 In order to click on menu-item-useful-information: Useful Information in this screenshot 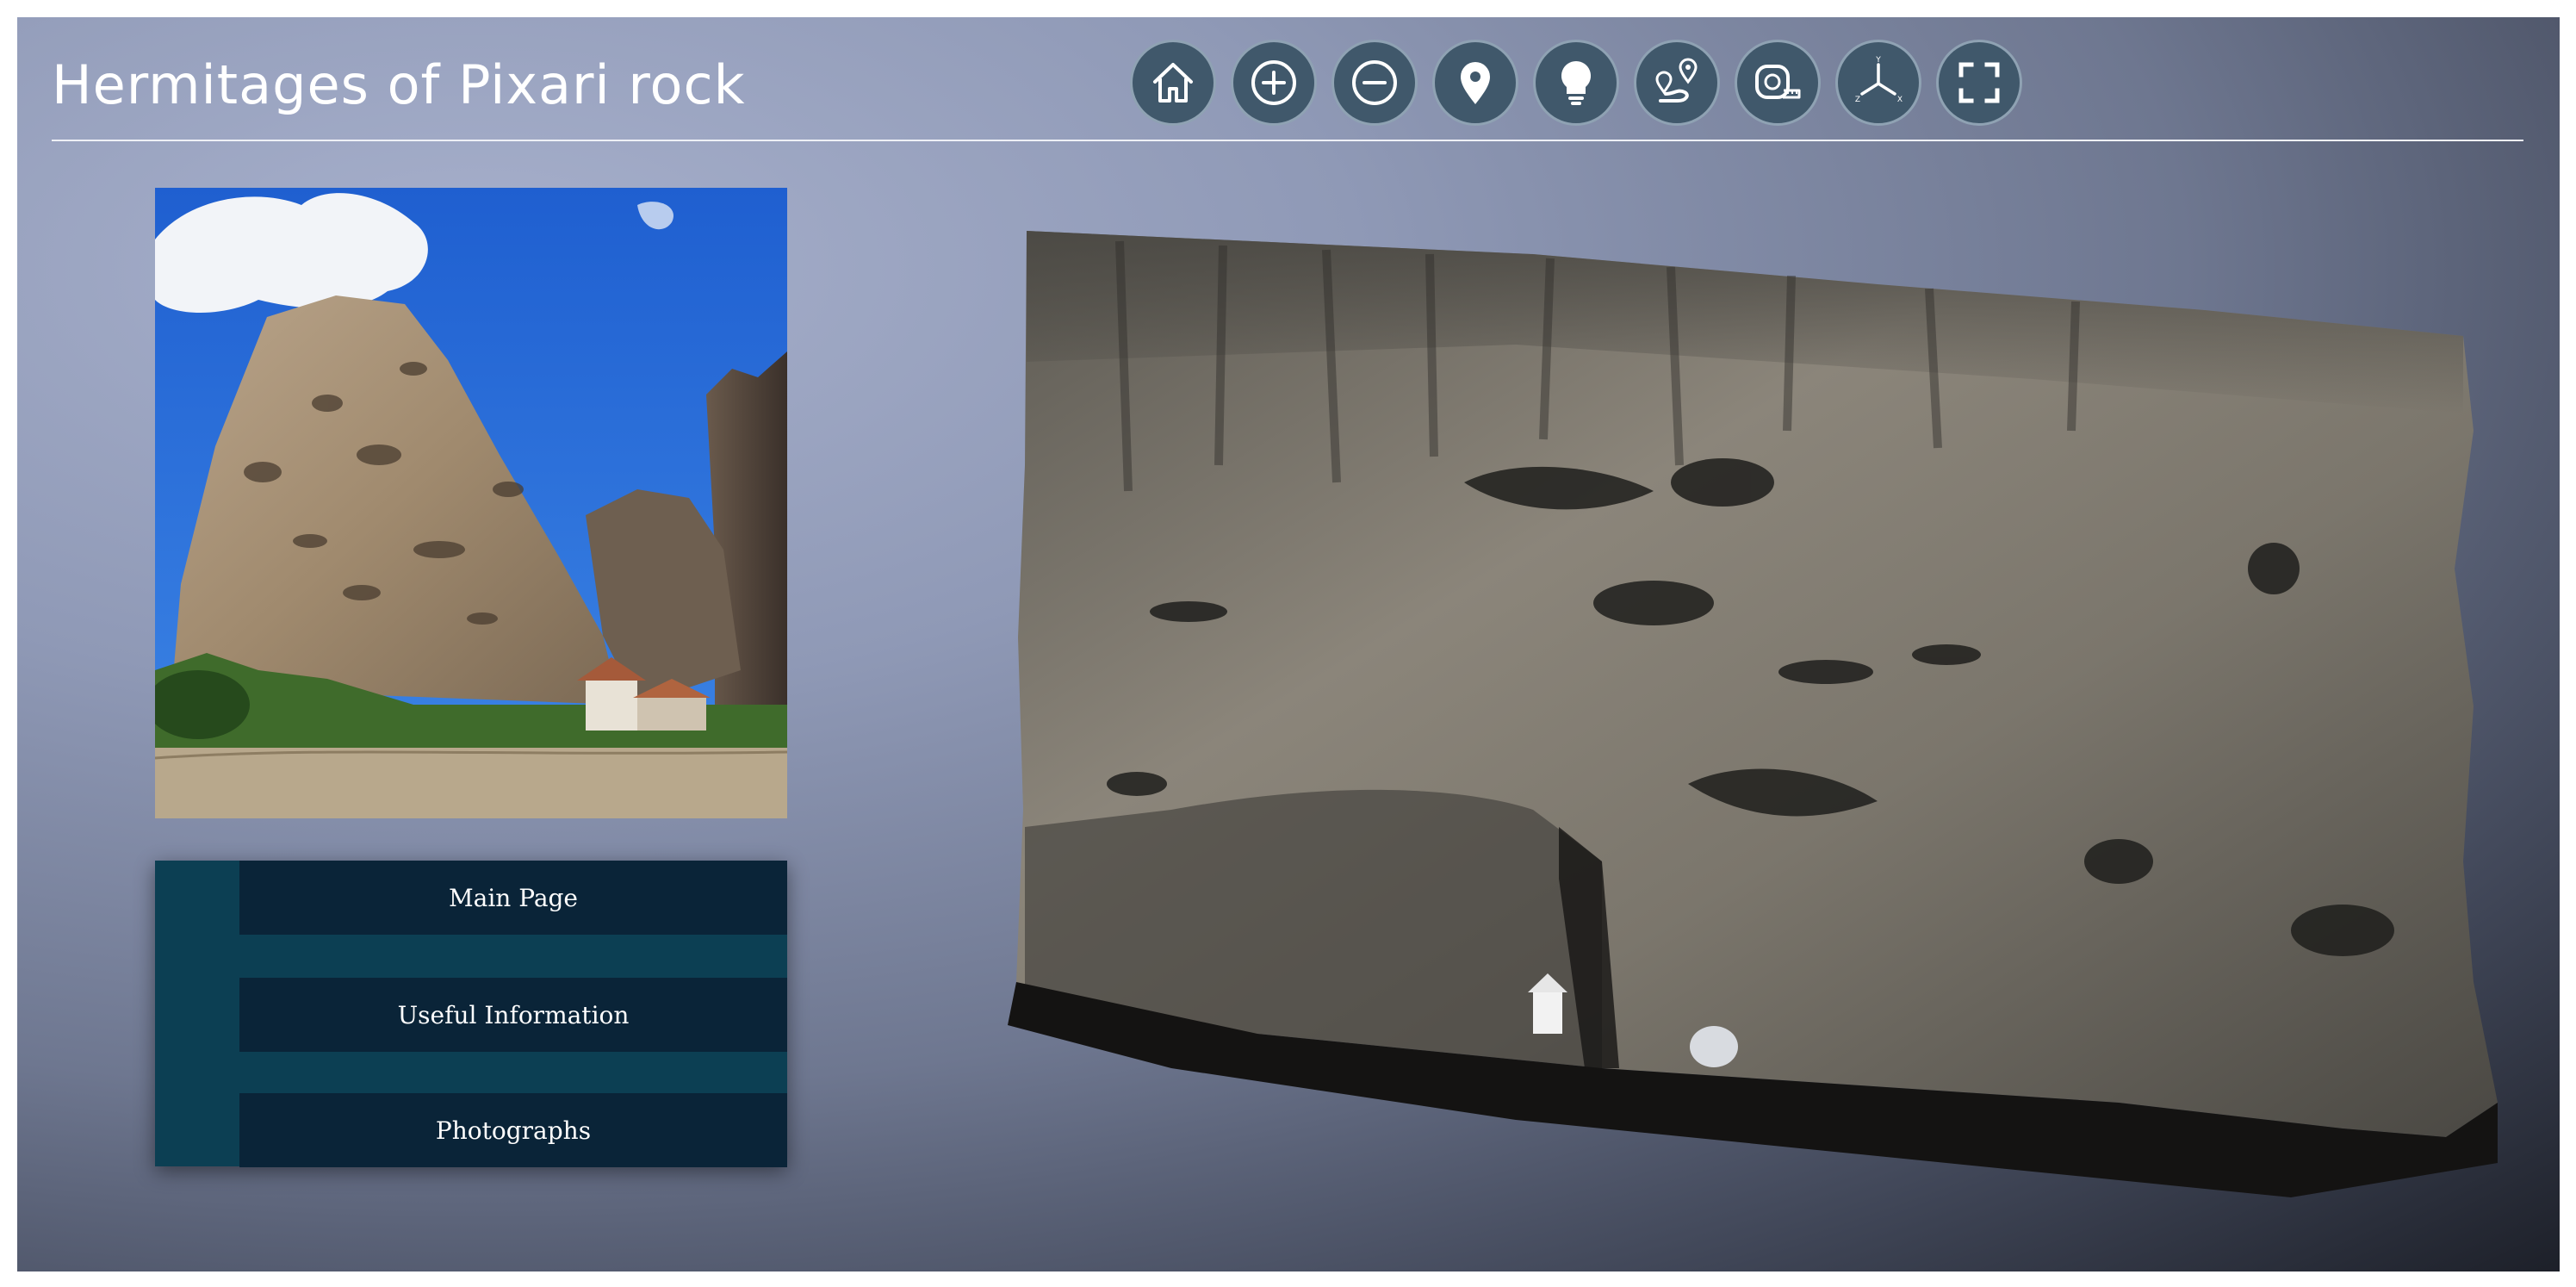, I will do `click(513, 1015)`.